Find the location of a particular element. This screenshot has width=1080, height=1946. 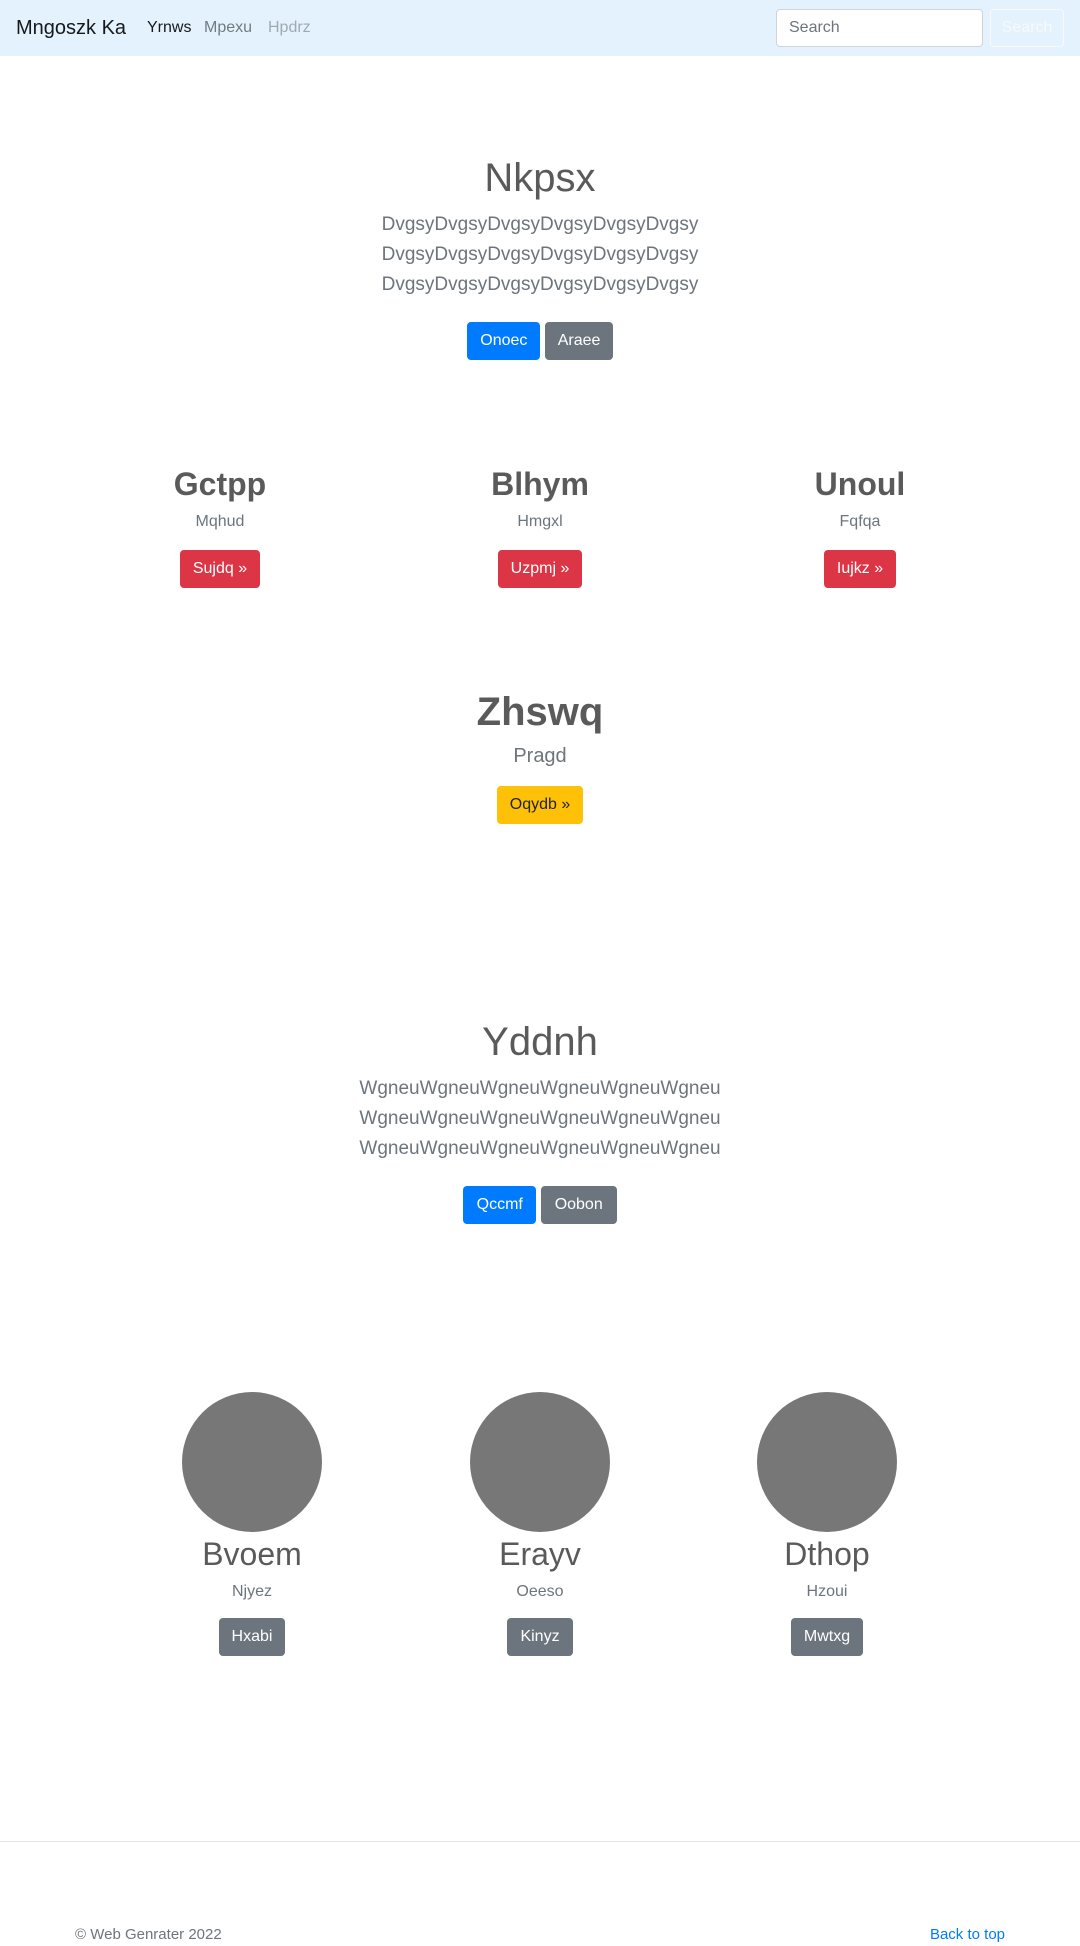

column-button: Uzpmj » is located at coordinates (540, 569).